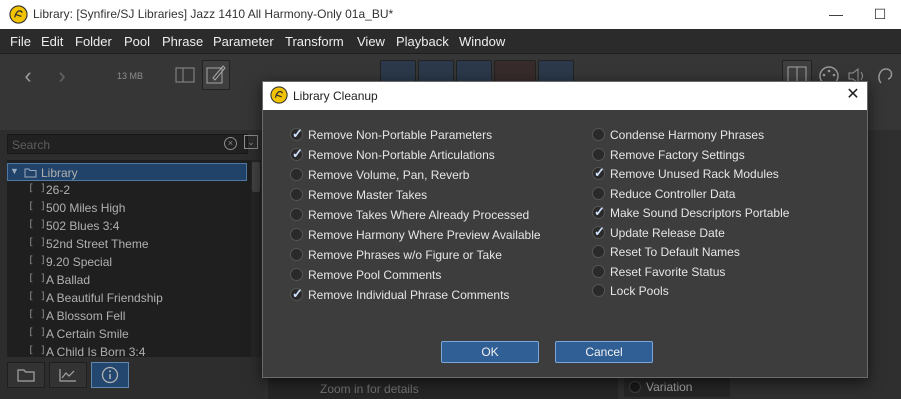  Describe the element at coordinates (389, 175) in the screenshot. I see `option-label: Remove Volume, Pan, Reverb` at that location.